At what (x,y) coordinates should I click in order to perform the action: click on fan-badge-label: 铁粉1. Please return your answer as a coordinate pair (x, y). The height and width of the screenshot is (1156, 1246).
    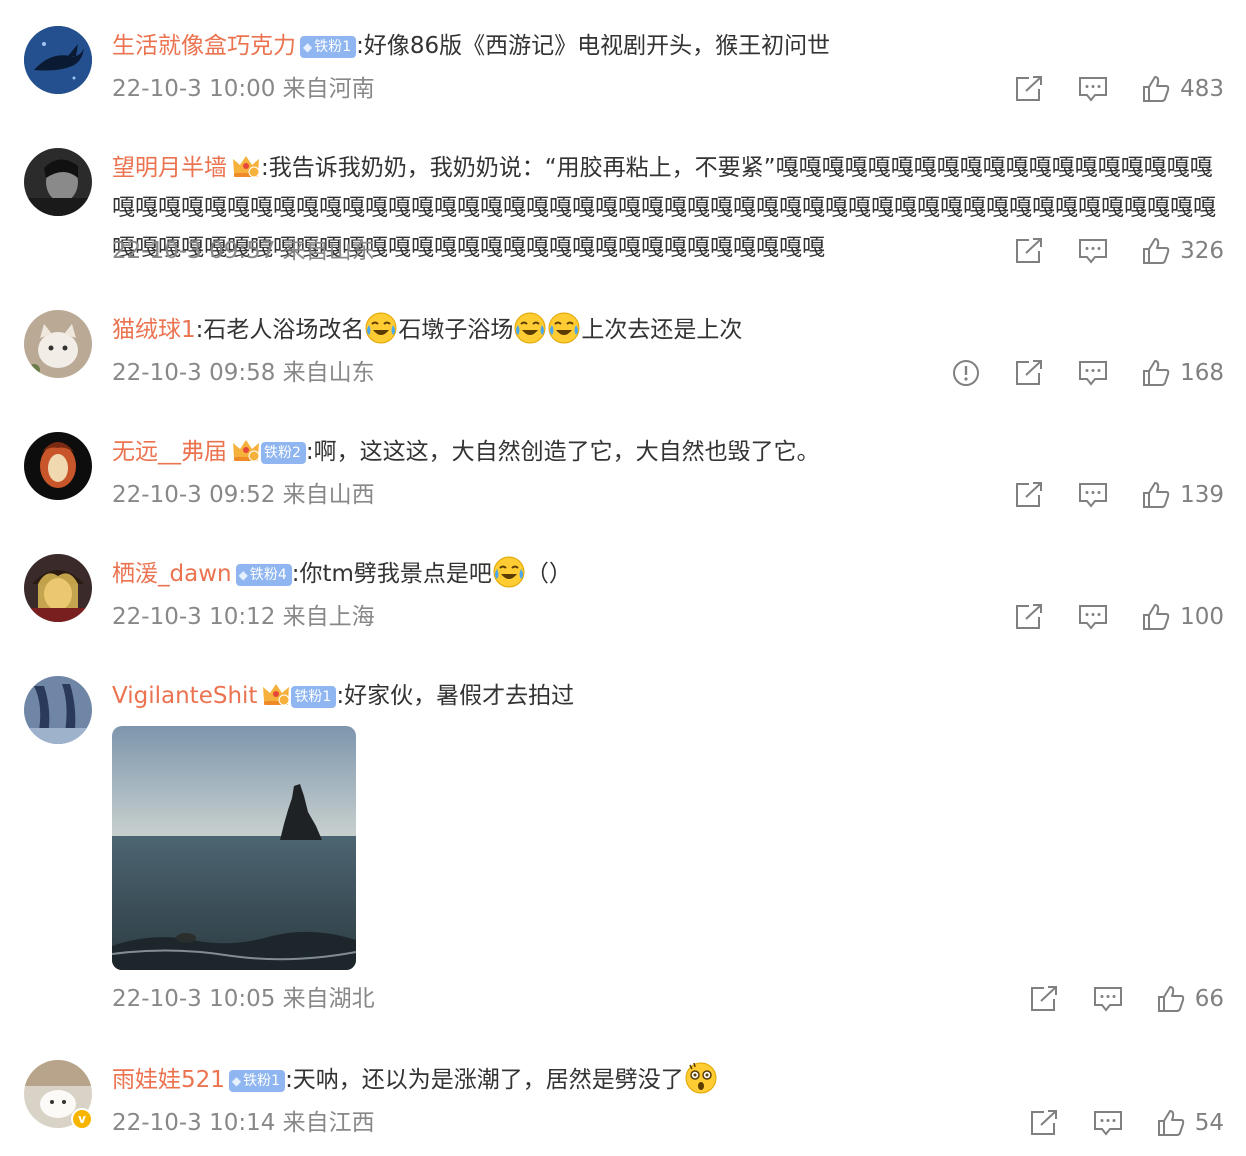
    Looking at the image, I should click on (333, 47).